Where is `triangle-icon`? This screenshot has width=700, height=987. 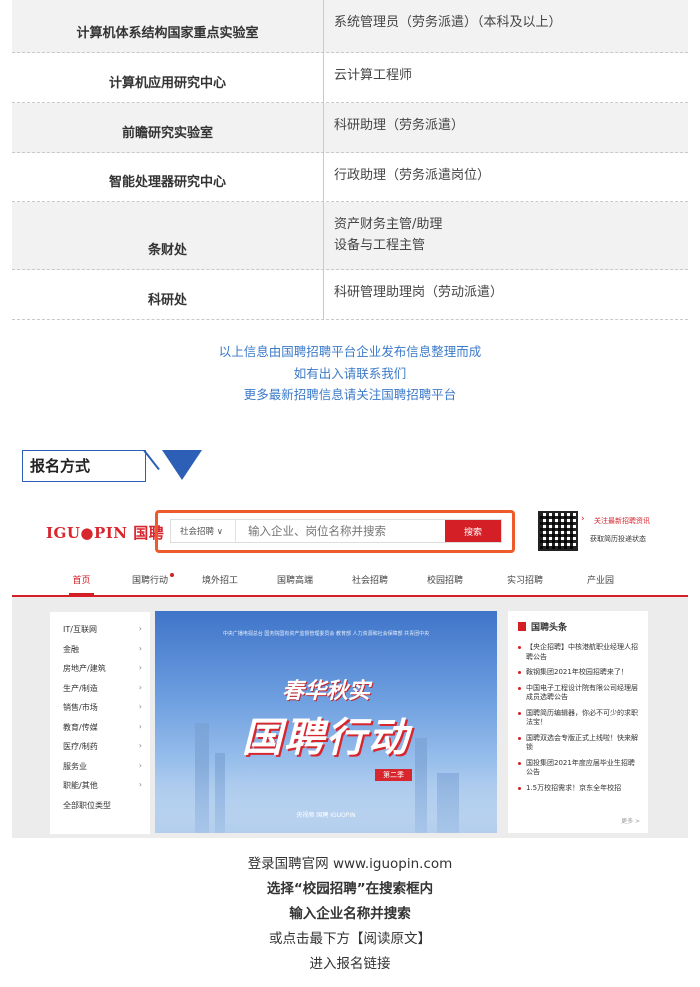 triangle-icon is located at coordinates (182, 465).